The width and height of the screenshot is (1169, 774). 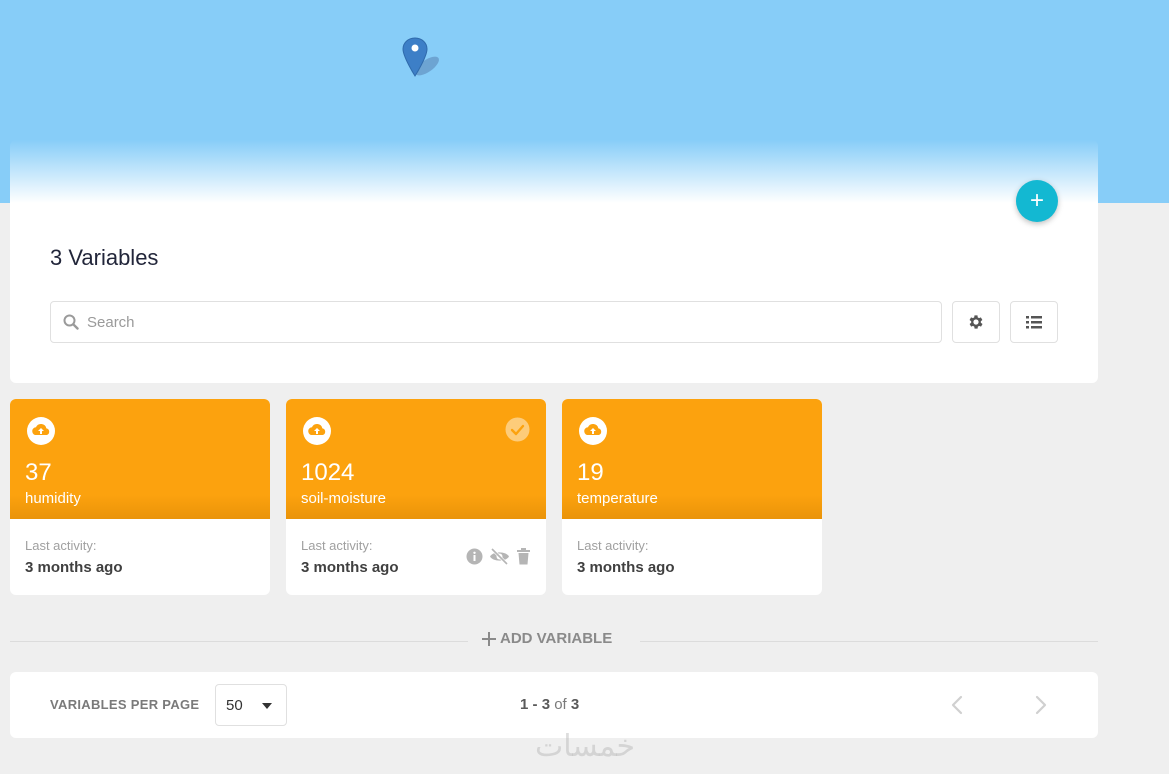 I want to click on location-pin-icon, so click(x=423, y=58).